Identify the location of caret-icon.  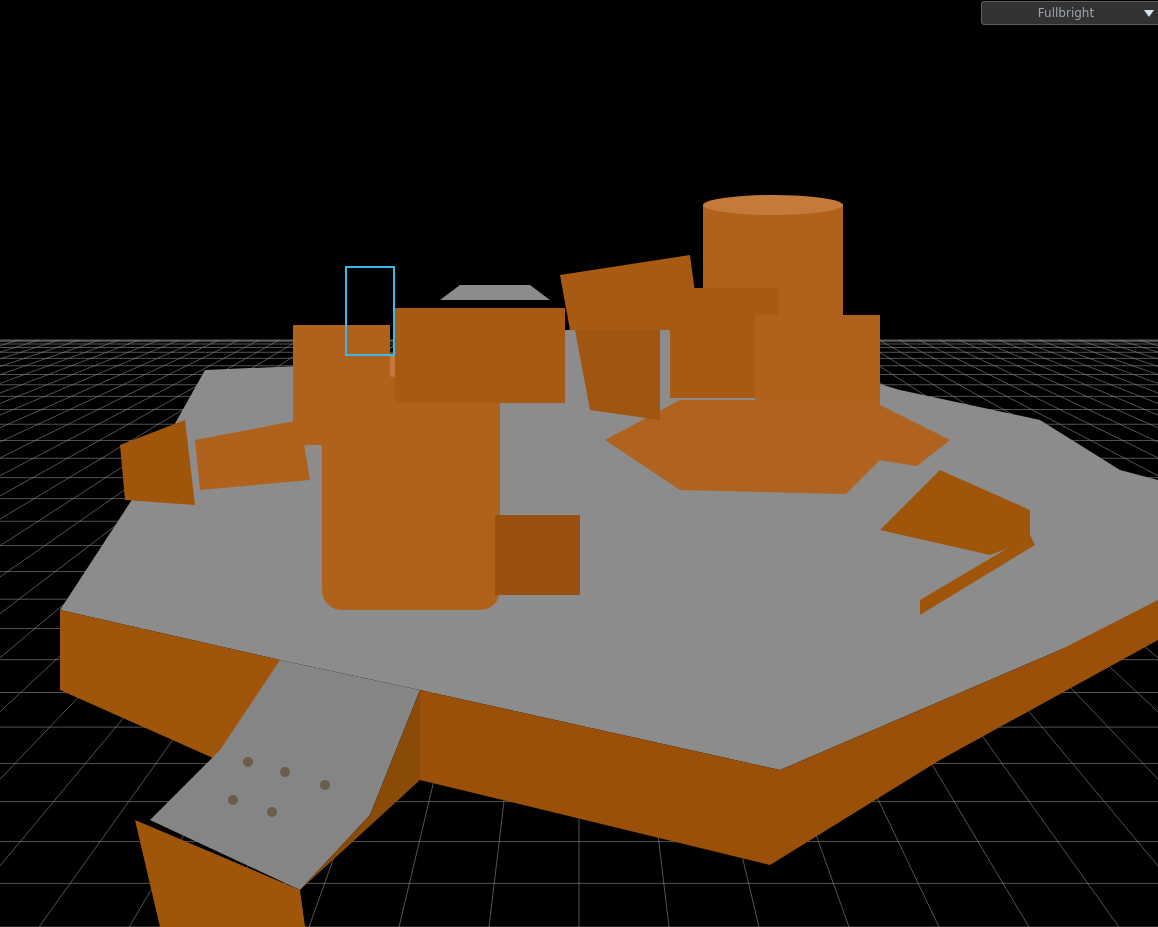
(1149, 13).